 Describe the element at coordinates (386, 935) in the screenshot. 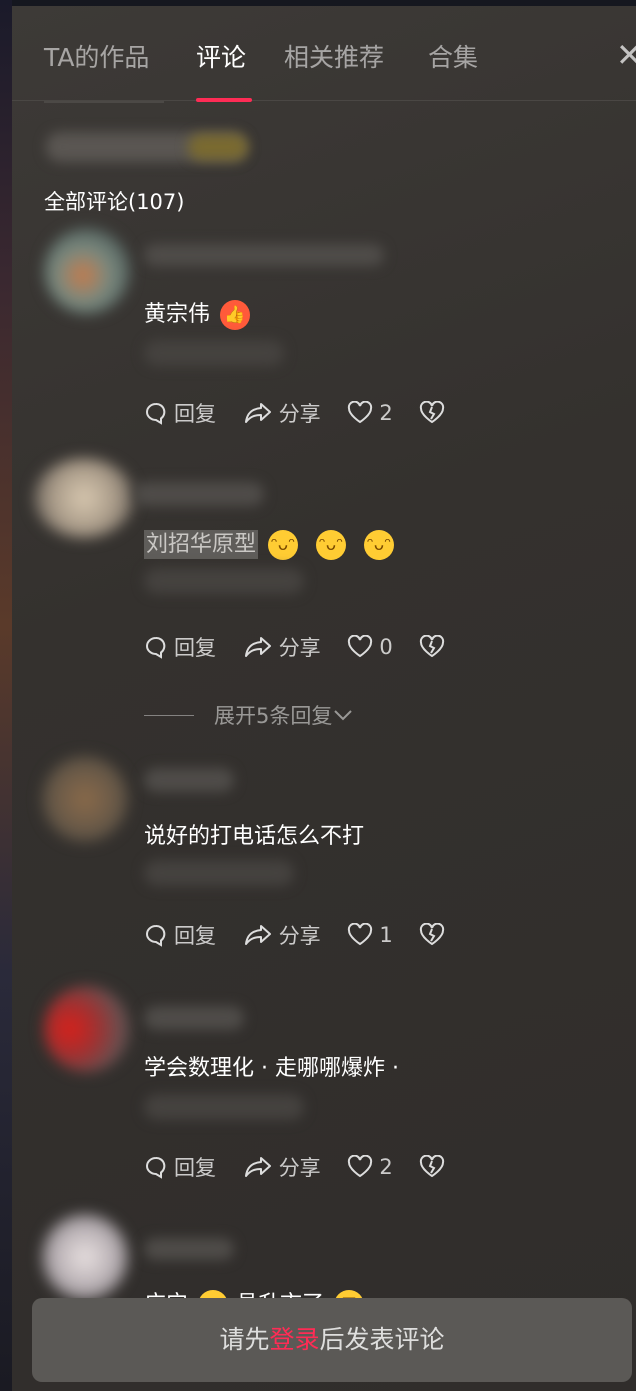

I see `like-count: 1` at that location.